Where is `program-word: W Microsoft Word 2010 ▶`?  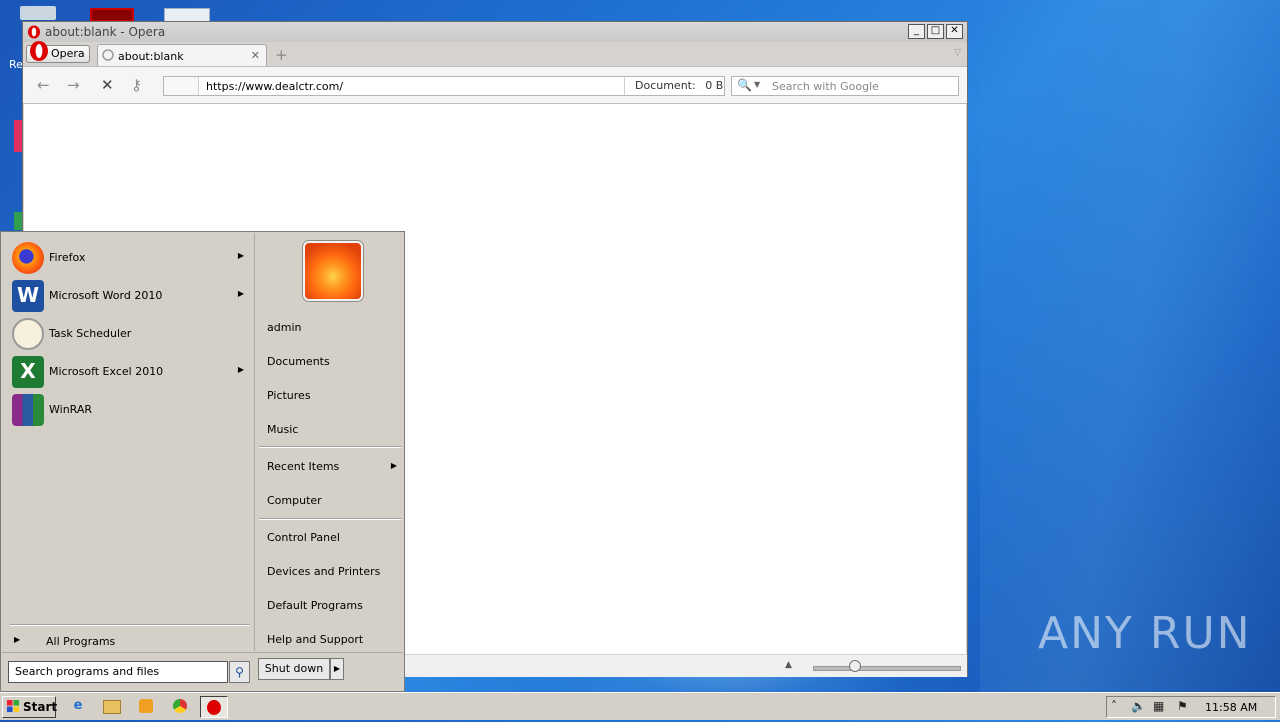 program-word: W Microsoft Word 2010 ▶ is located at coordinates (130, 296).